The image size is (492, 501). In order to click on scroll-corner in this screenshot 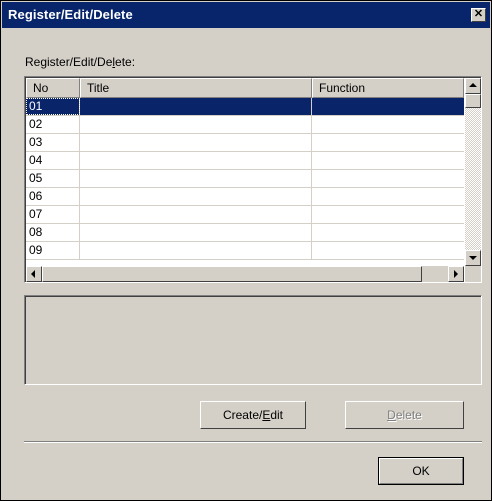, I will do `click(473, 274)`.